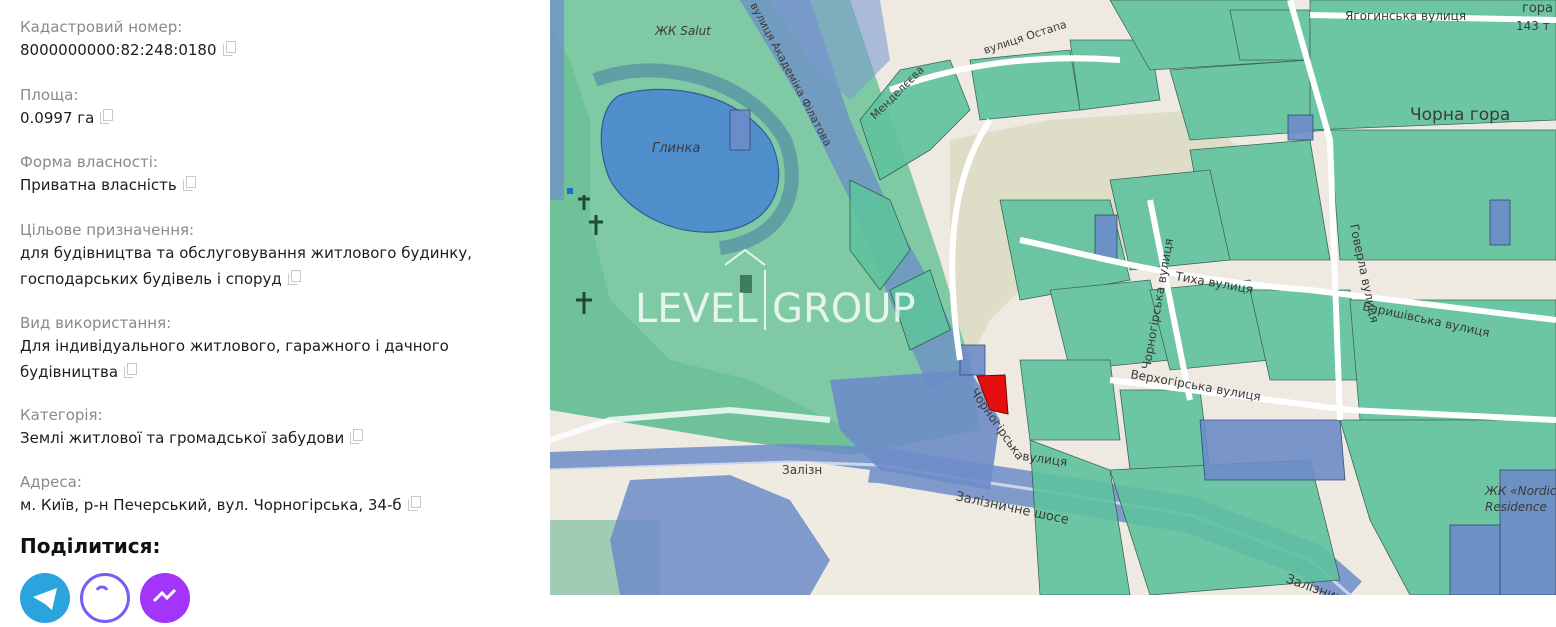 The width and height of the screenshot is (1556, 627). Describe the element at coordinates (107, 230) in the screenshot. I see `purpose-label: Цільове призначення:` at that location.